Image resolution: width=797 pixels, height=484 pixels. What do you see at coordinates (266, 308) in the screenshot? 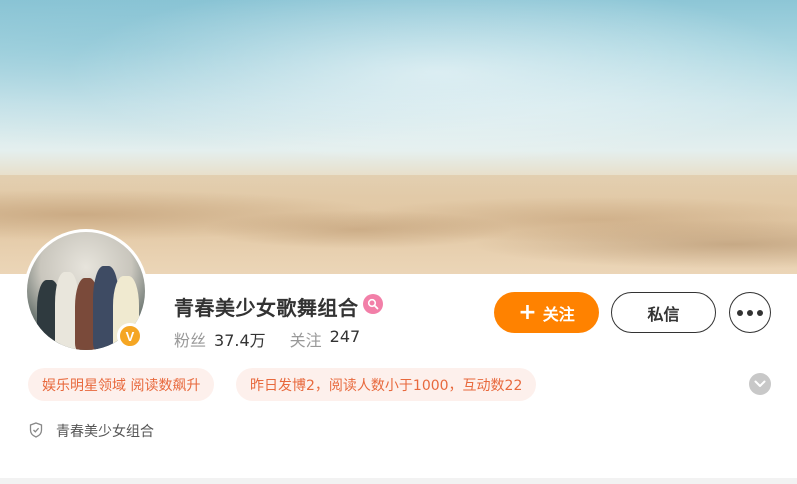
I see `profile-name: 青春美少女歌舞组合` at bounding box center [266, 308].